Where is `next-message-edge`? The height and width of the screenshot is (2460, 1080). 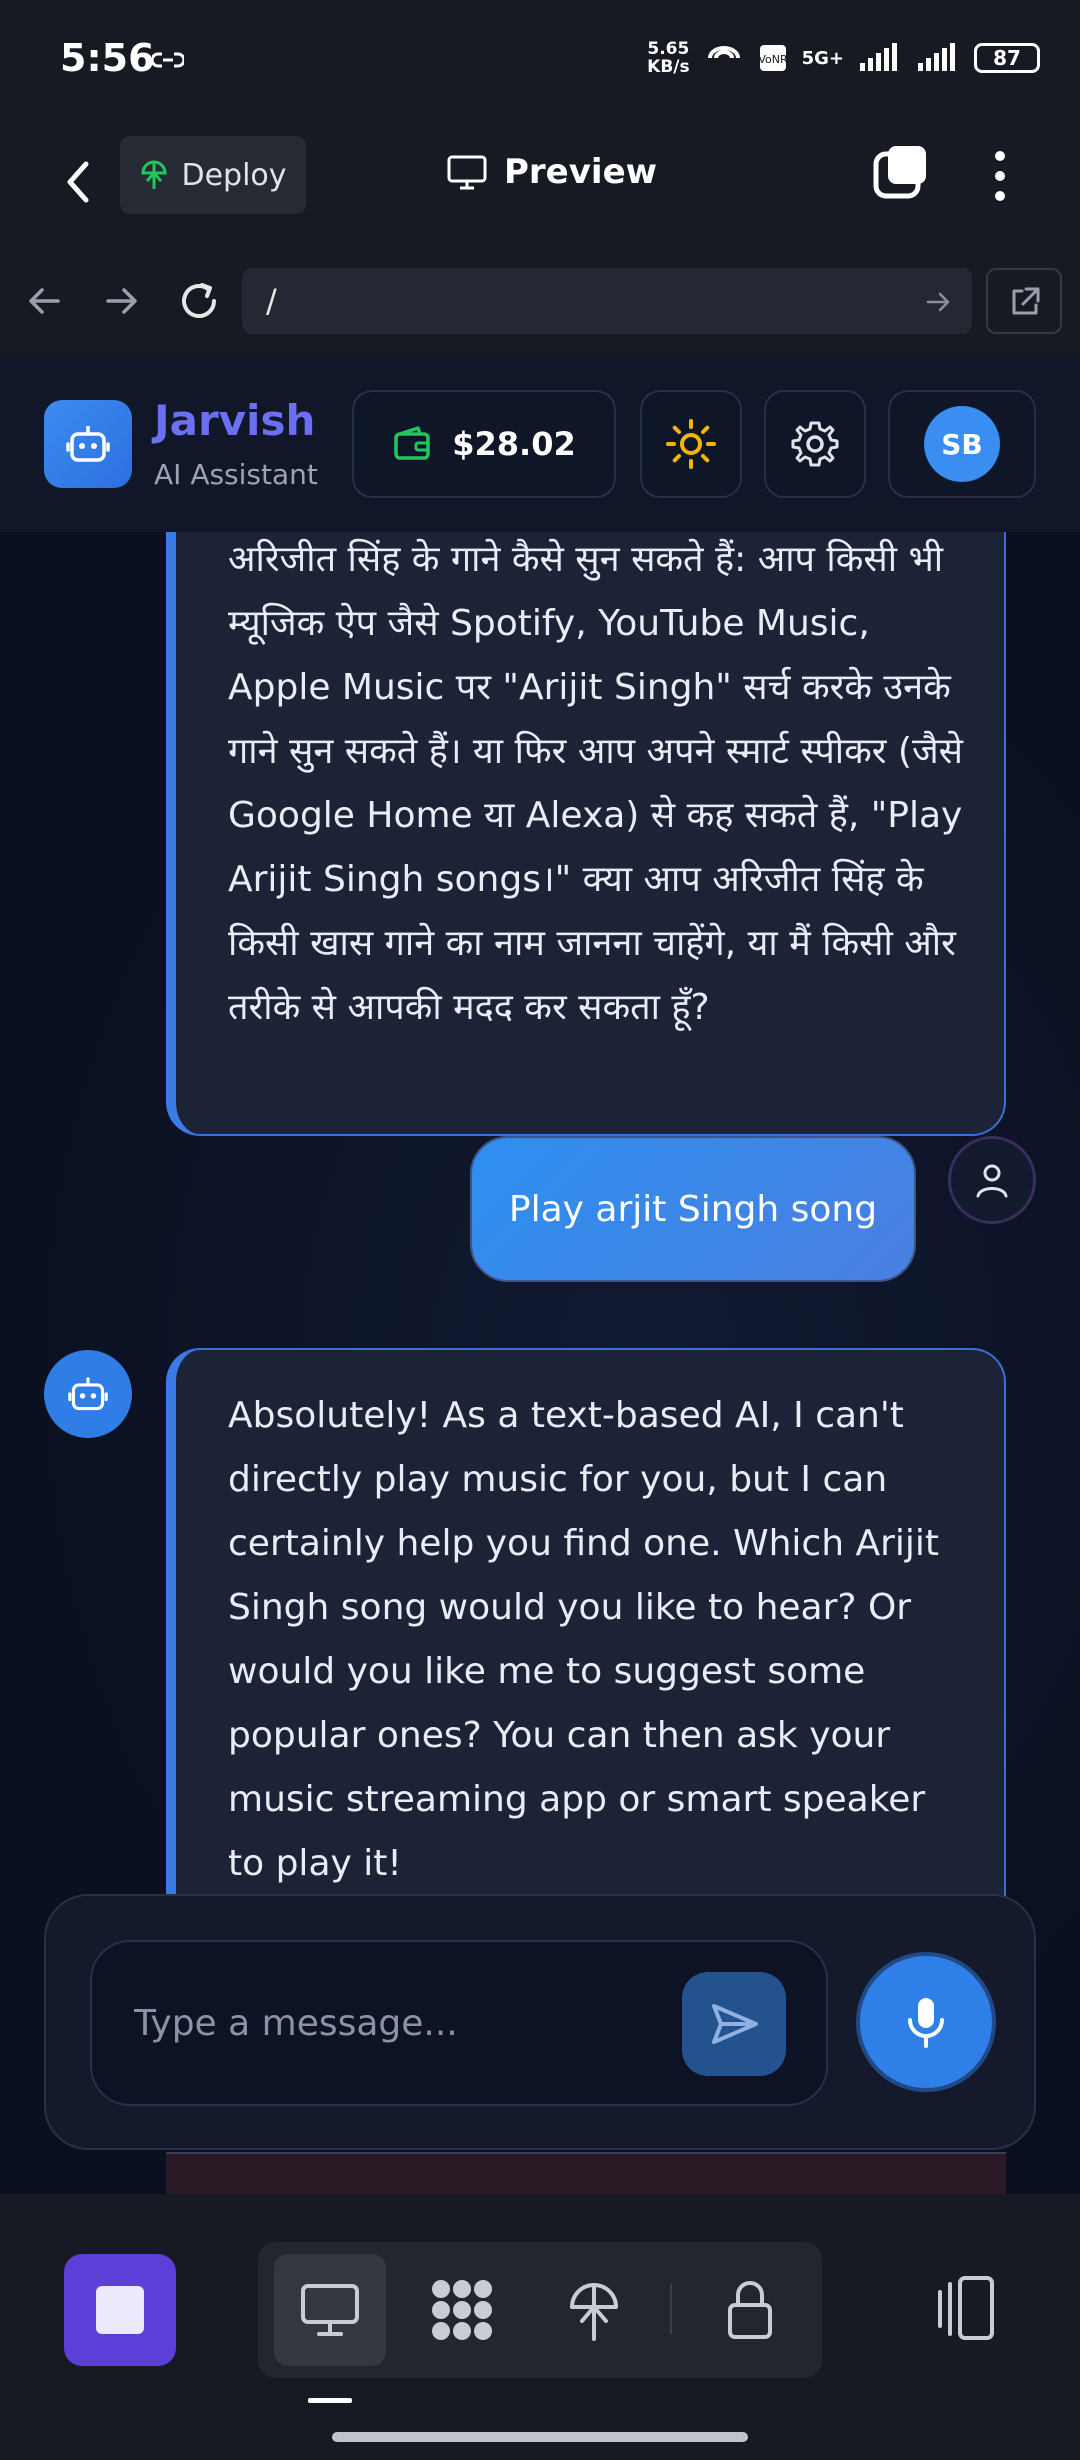
next-message-edge is located at coordinates (586, 2173).